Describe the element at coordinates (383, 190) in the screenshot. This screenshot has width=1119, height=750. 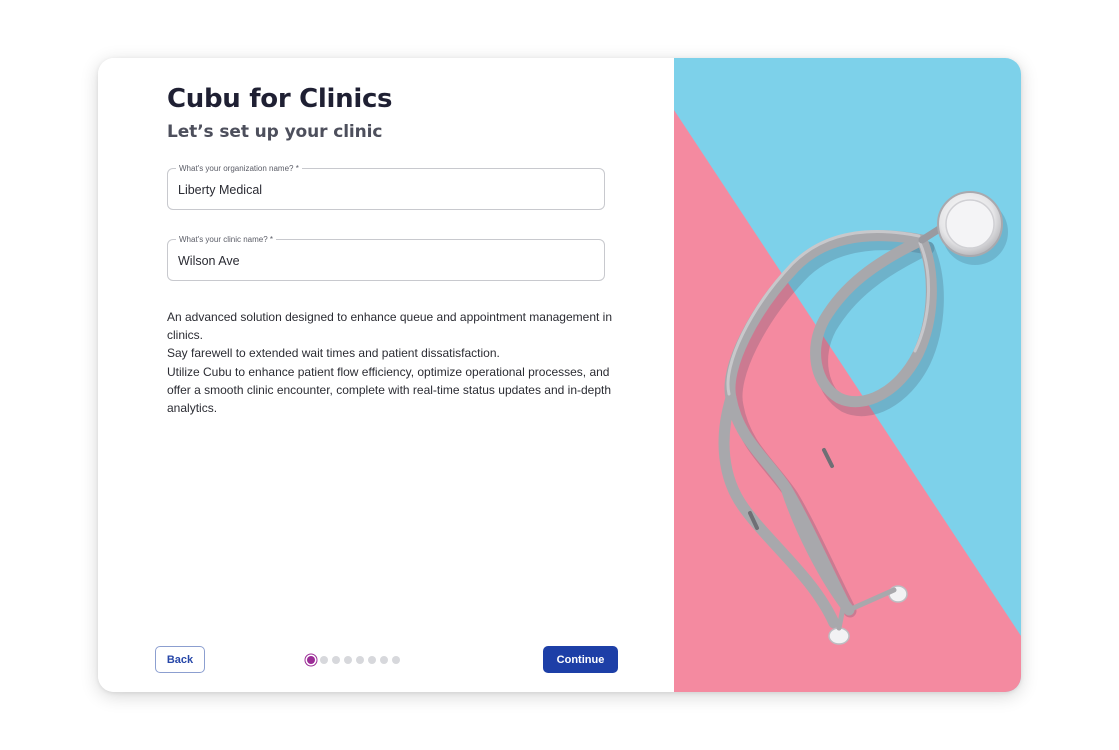
I see `organization-name-input` at that location.